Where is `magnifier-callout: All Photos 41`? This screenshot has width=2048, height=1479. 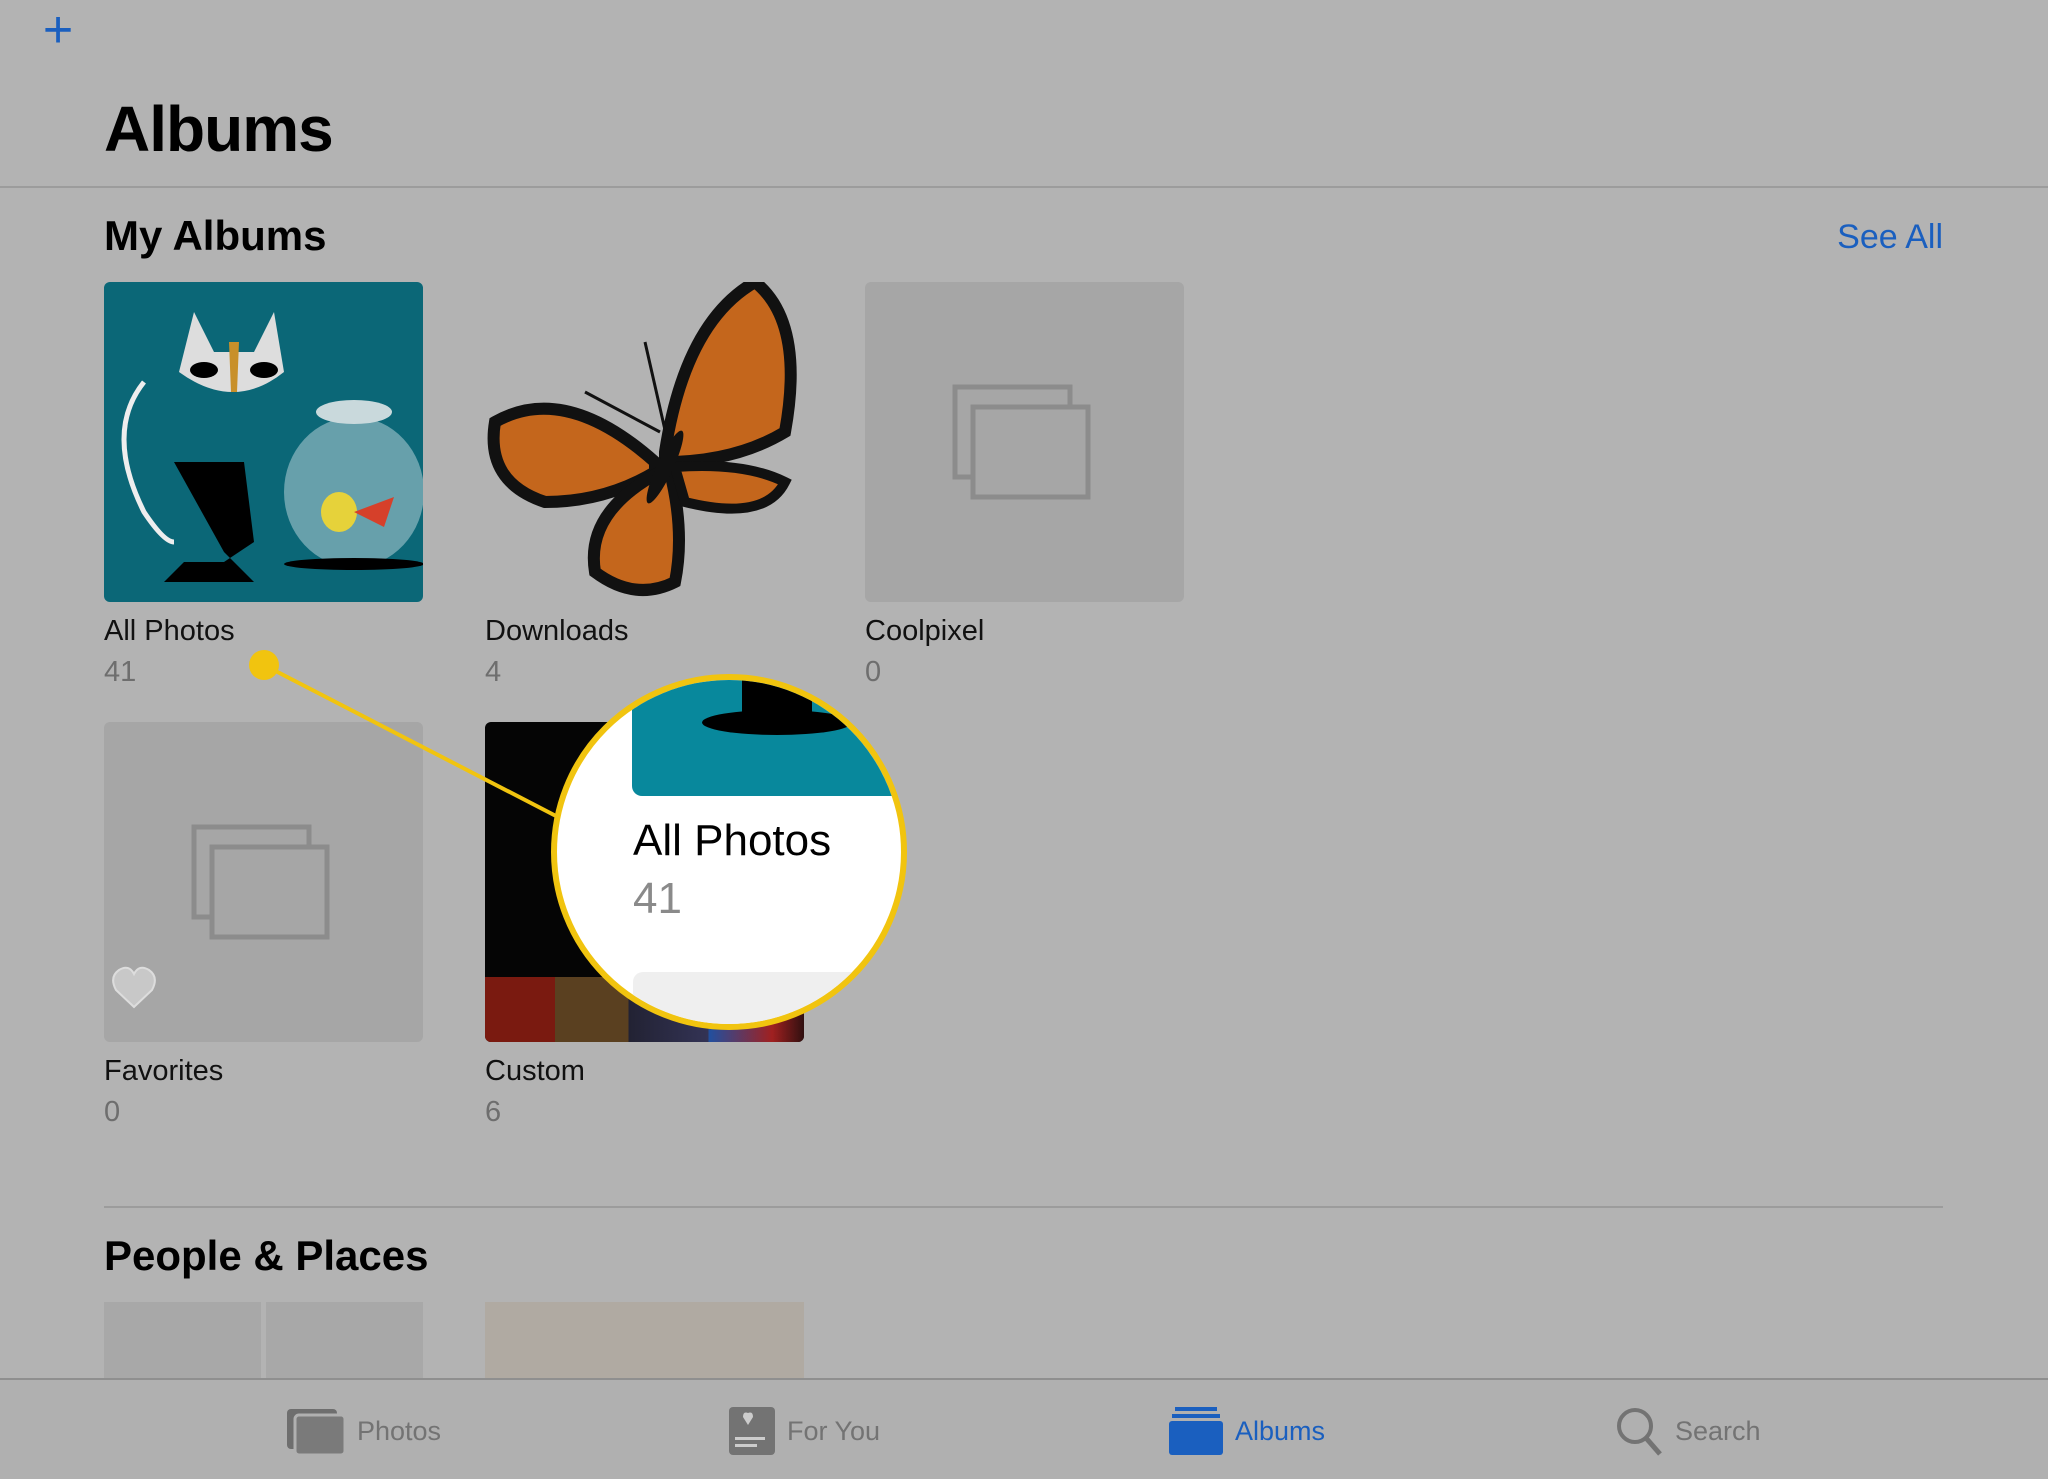
magnifier-callout: All Photos 41 is located at coordinates (729, 852).